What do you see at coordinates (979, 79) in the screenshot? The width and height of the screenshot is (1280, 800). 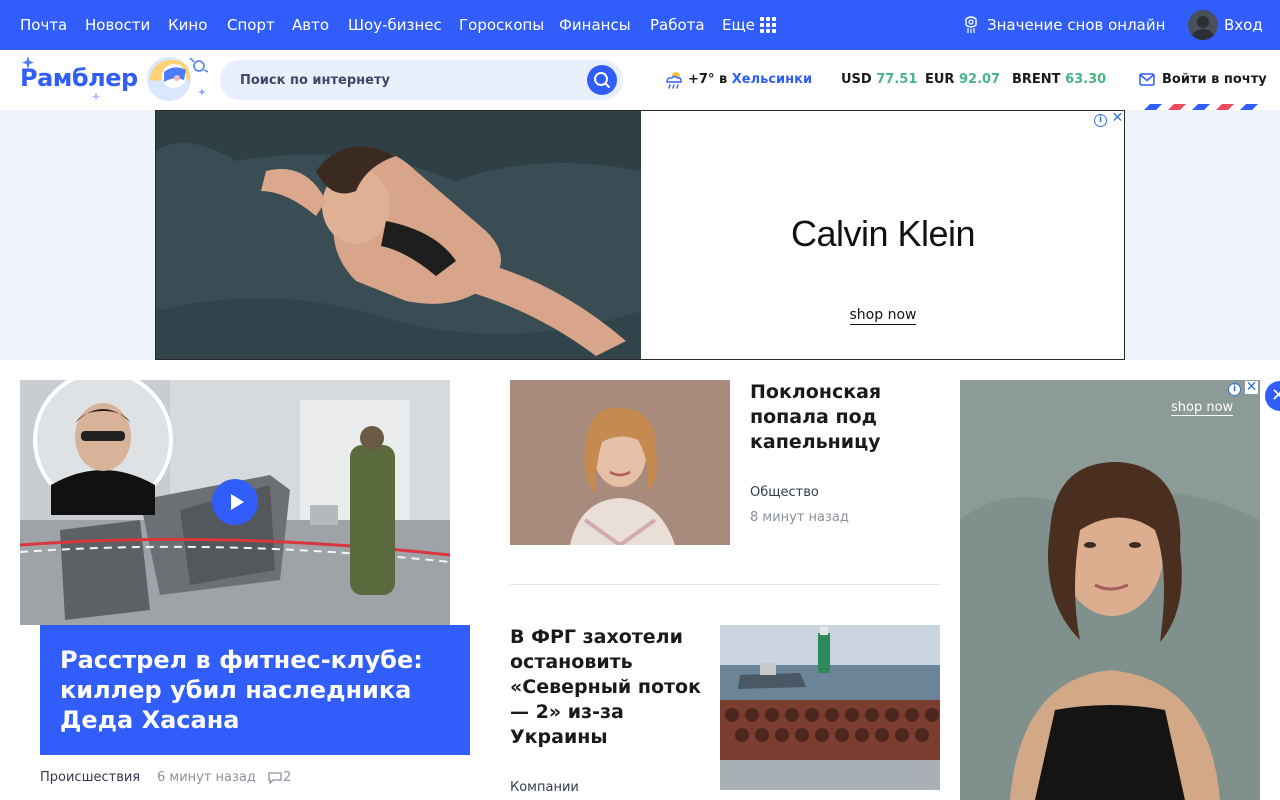 I see `rate-eur-value: 92.07` at bounding box center [979, 79].